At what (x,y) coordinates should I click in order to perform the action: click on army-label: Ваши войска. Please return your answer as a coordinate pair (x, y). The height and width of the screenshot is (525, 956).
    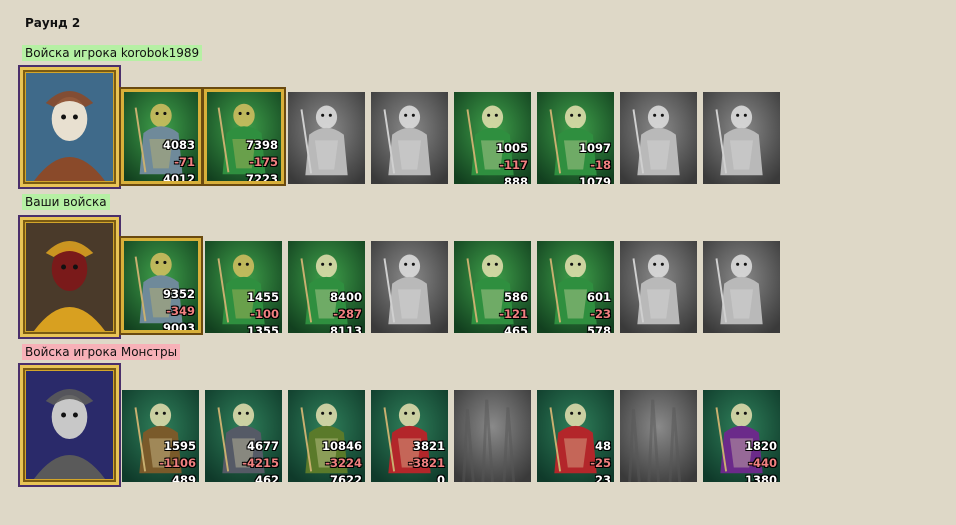
    Looking at the image, I should click on (66, 202).